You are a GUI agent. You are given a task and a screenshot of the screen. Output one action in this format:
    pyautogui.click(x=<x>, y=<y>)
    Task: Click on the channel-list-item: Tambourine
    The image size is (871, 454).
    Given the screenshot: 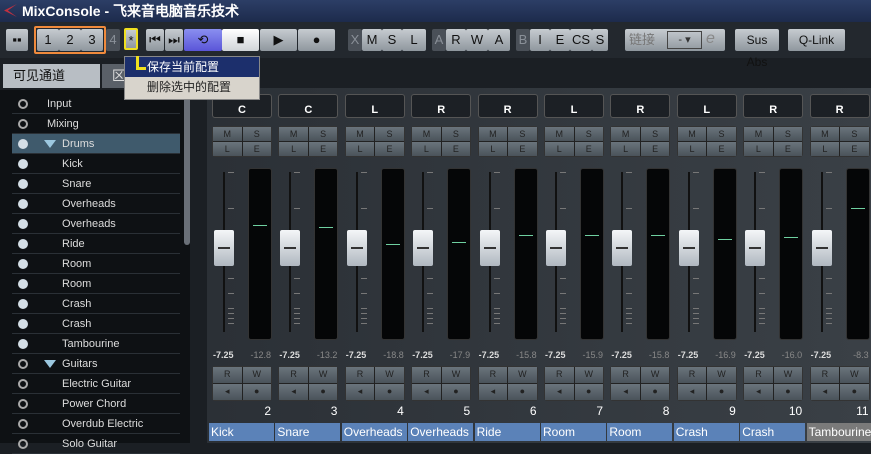 What is the action you would take?
    pyautogui.click(x=96, y=344)
    